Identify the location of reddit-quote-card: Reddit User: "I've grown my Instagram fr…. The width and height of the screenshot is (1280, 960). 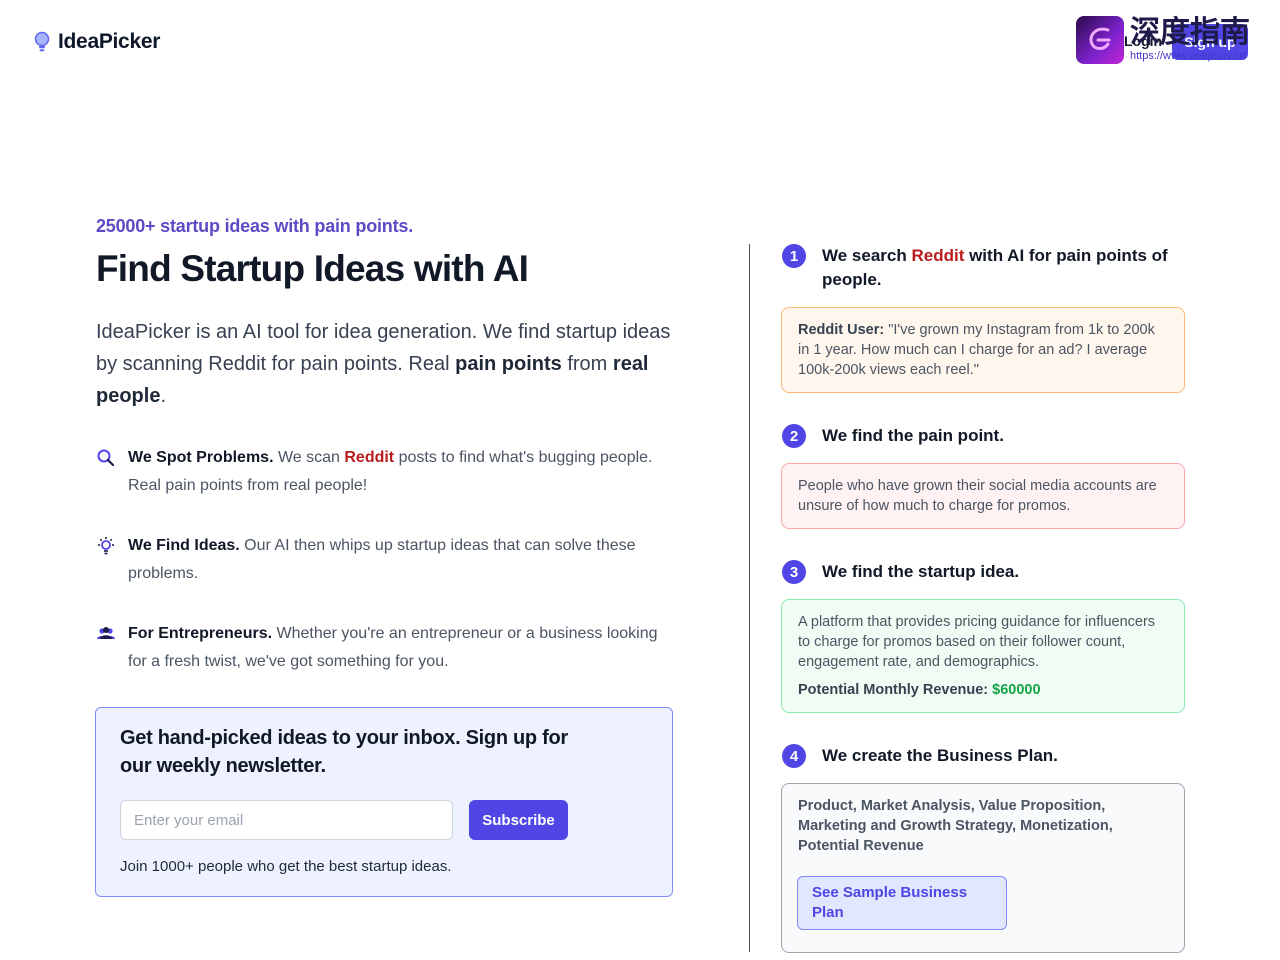
(983, 350).